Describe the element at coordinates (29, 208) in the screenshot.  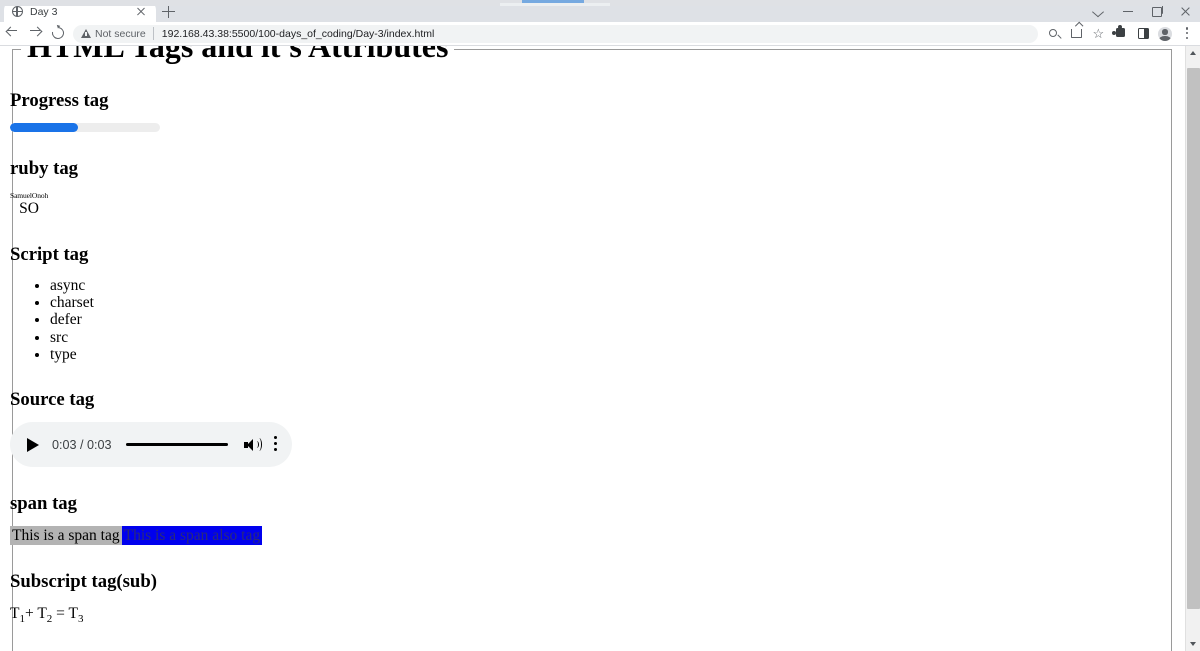
I see `ruby-base-text: SO` at that location.